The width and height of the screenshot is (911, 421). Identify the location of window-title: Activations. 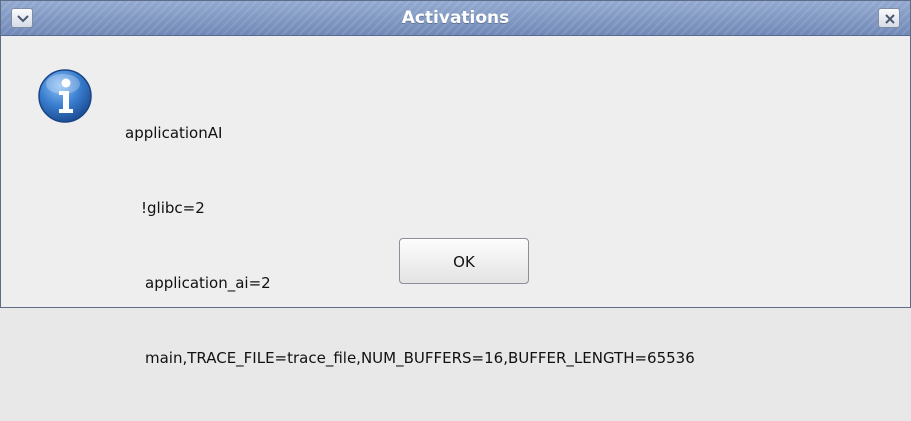
(455, 18).